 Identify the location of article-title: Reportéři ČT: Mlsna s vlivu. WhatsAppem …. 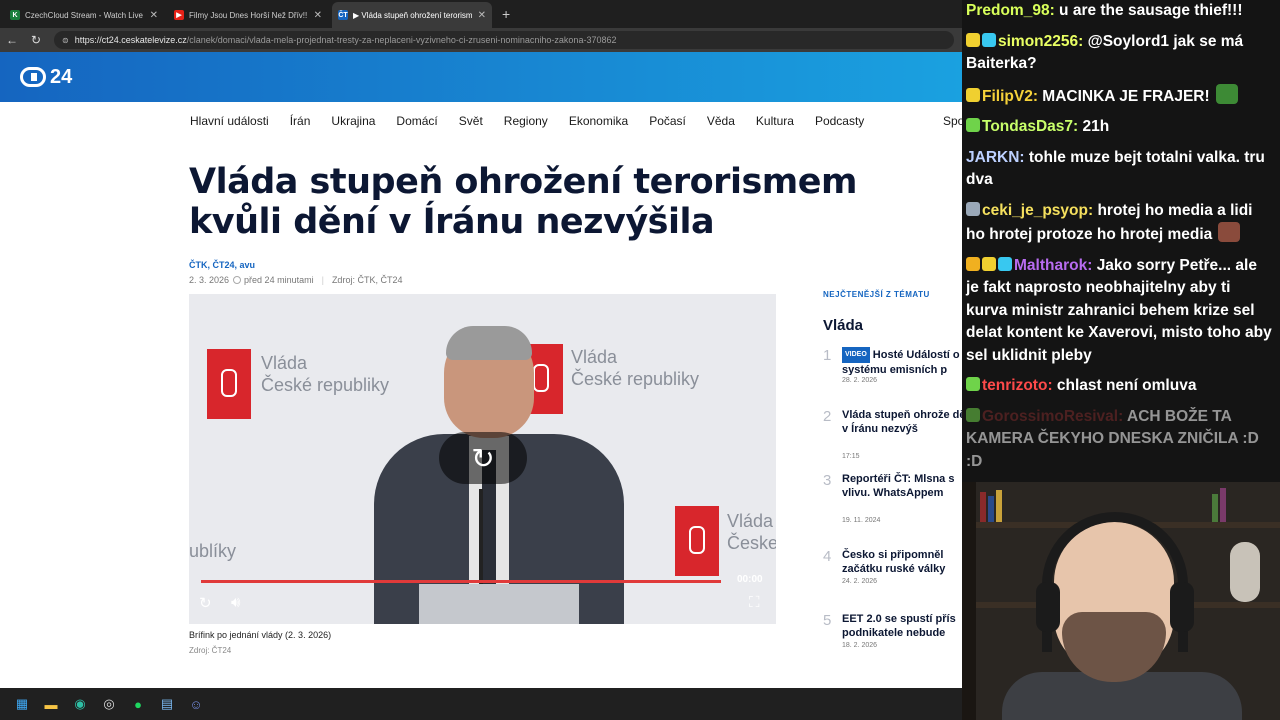
(902, 486).